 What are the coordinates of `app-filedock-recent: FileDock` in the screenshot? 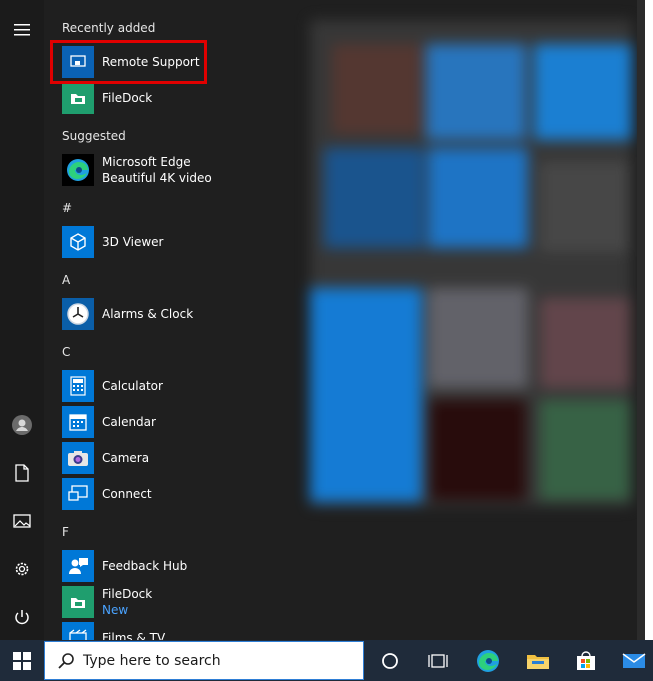 It's located at (177, 98).